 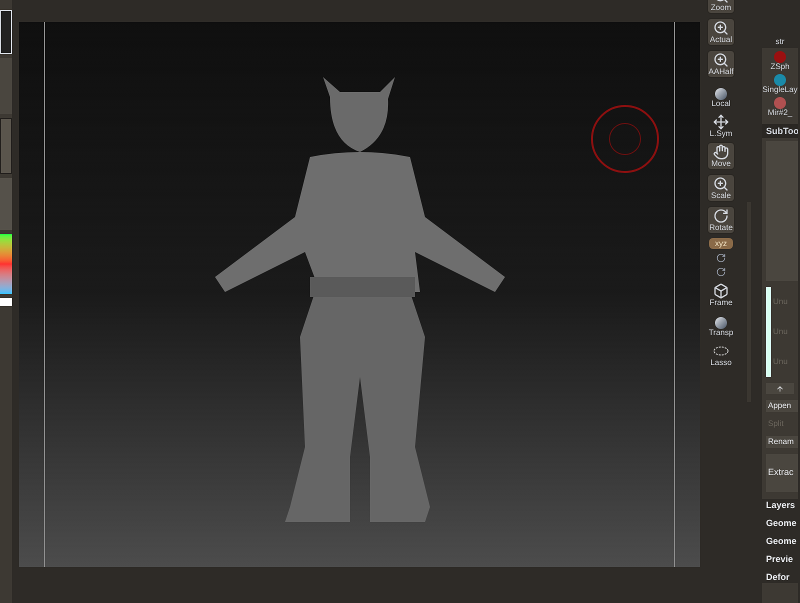 What do you see at coordinates (780, 67) in the screenshot?
I see `tool-label: ZSph` at bounding box center [780, 67].